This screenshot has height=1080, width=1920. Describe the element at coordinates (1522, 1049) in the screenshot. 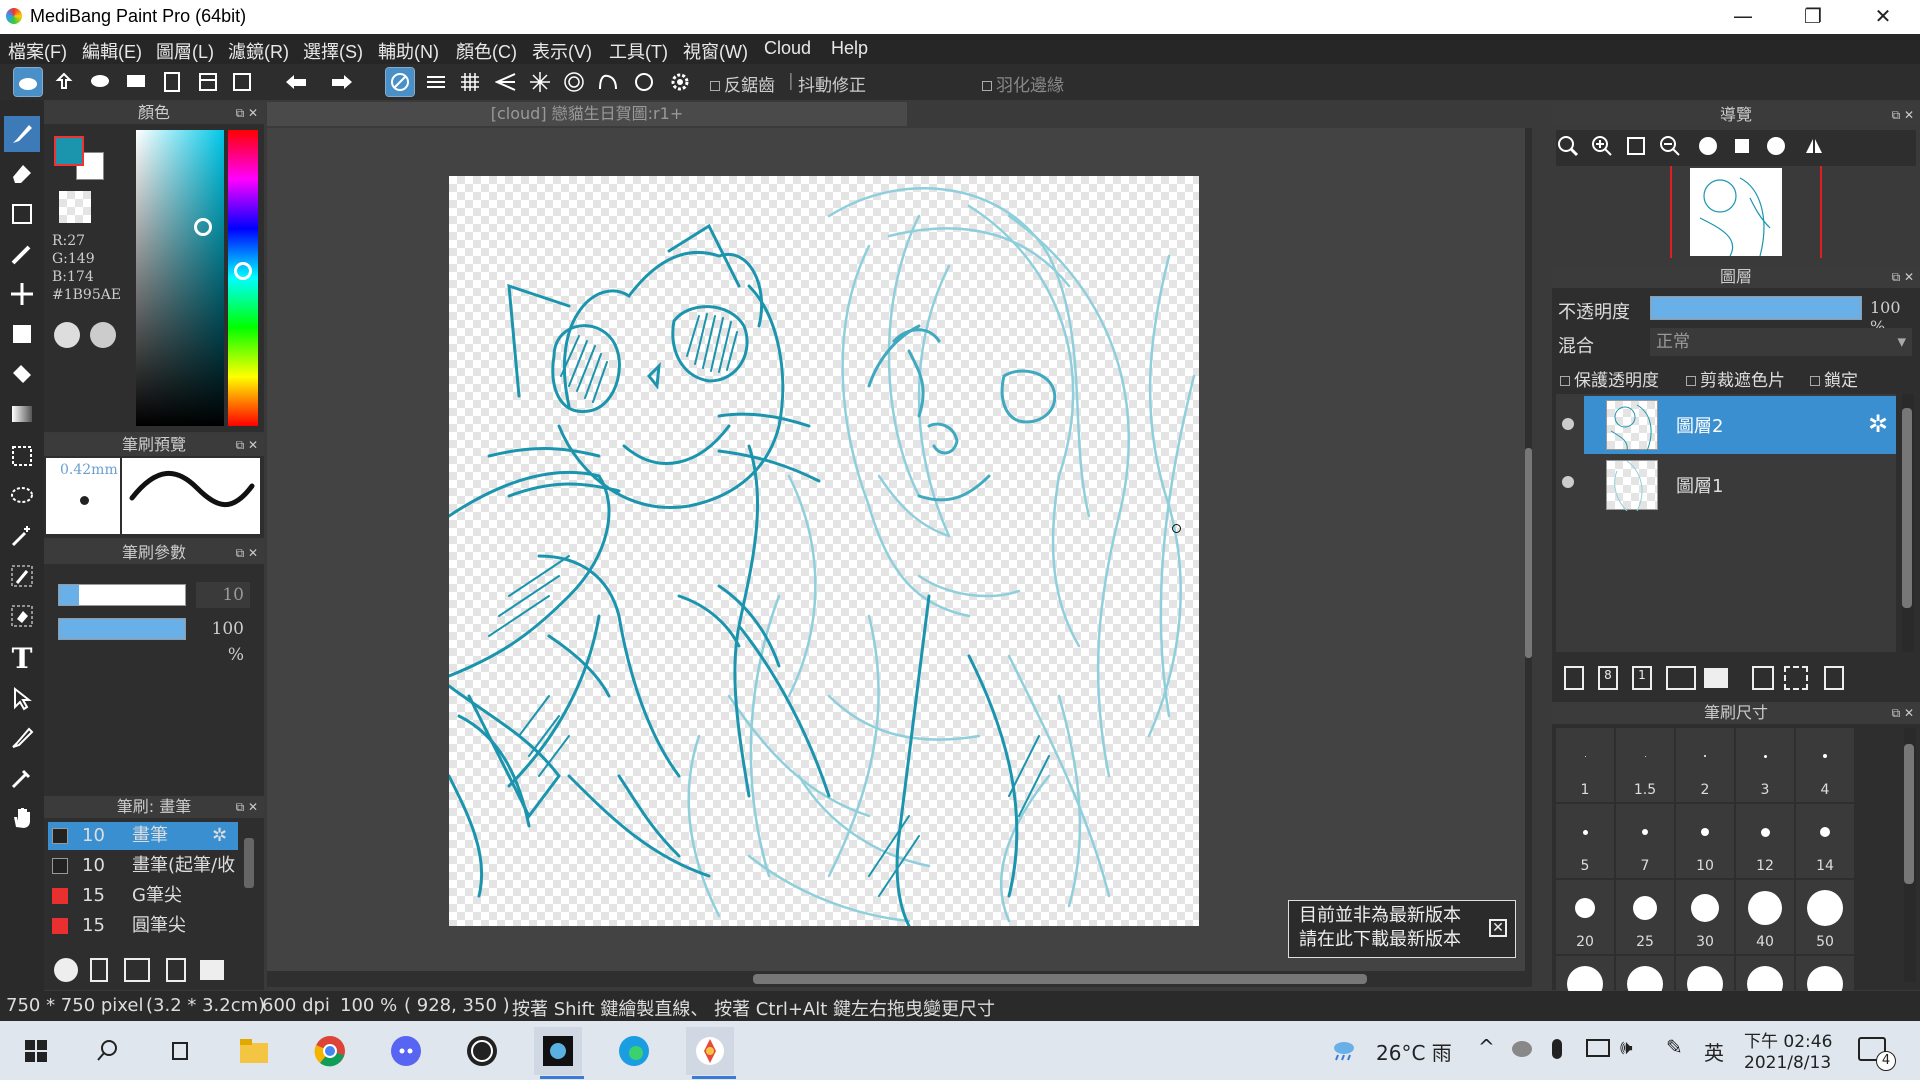

I see `onedrive-icon` at that location.